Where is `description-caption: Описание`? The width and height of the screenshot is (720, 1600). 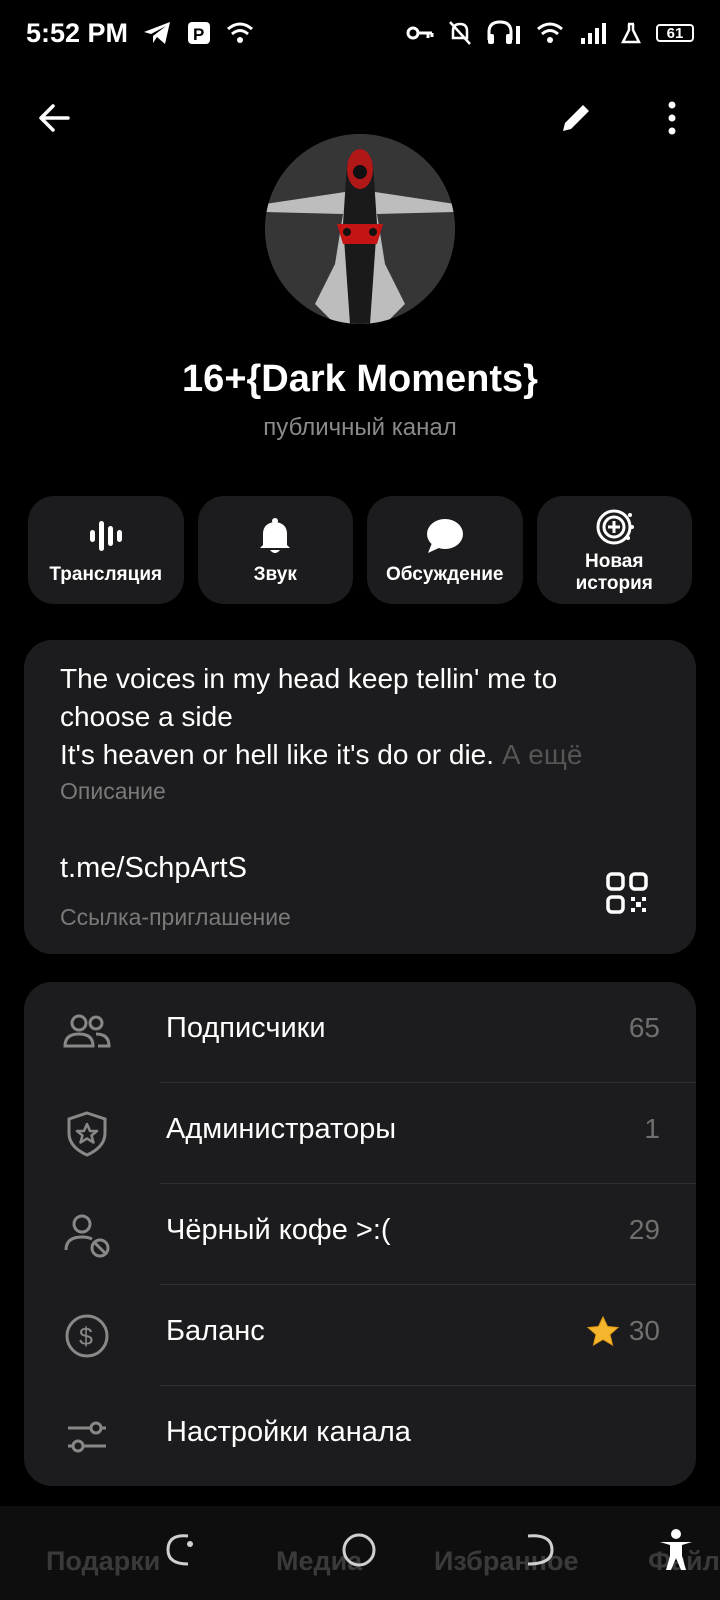
description-caption: Описание is located at coordinates (113, 791).